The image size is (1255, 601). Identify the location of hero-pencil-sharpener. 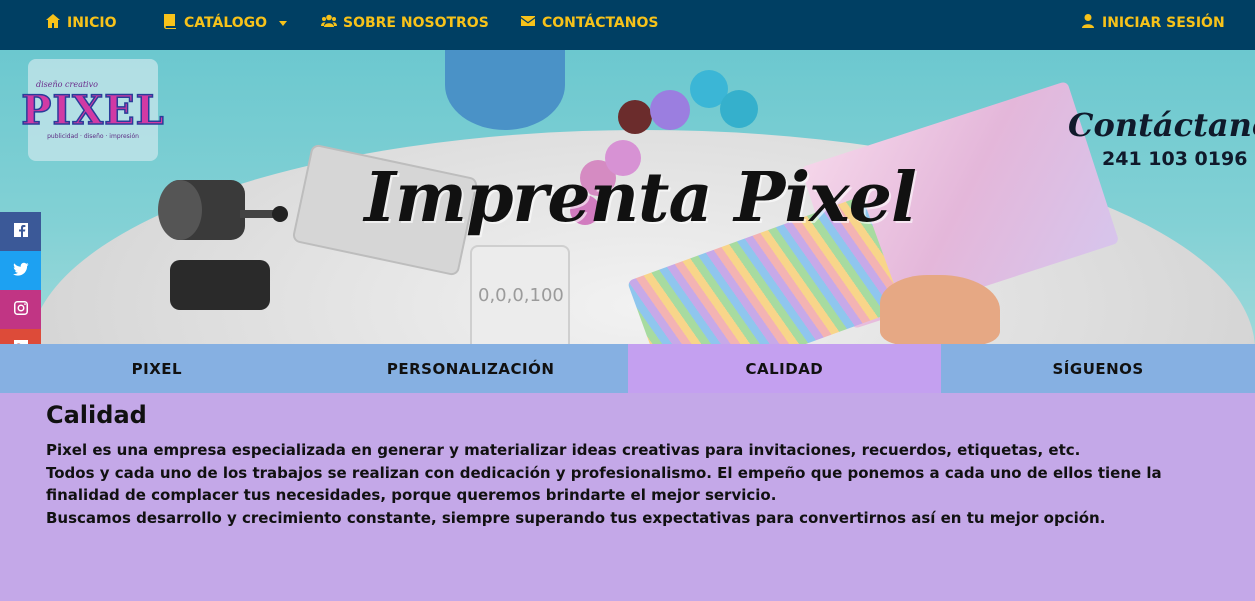
(223, 245).